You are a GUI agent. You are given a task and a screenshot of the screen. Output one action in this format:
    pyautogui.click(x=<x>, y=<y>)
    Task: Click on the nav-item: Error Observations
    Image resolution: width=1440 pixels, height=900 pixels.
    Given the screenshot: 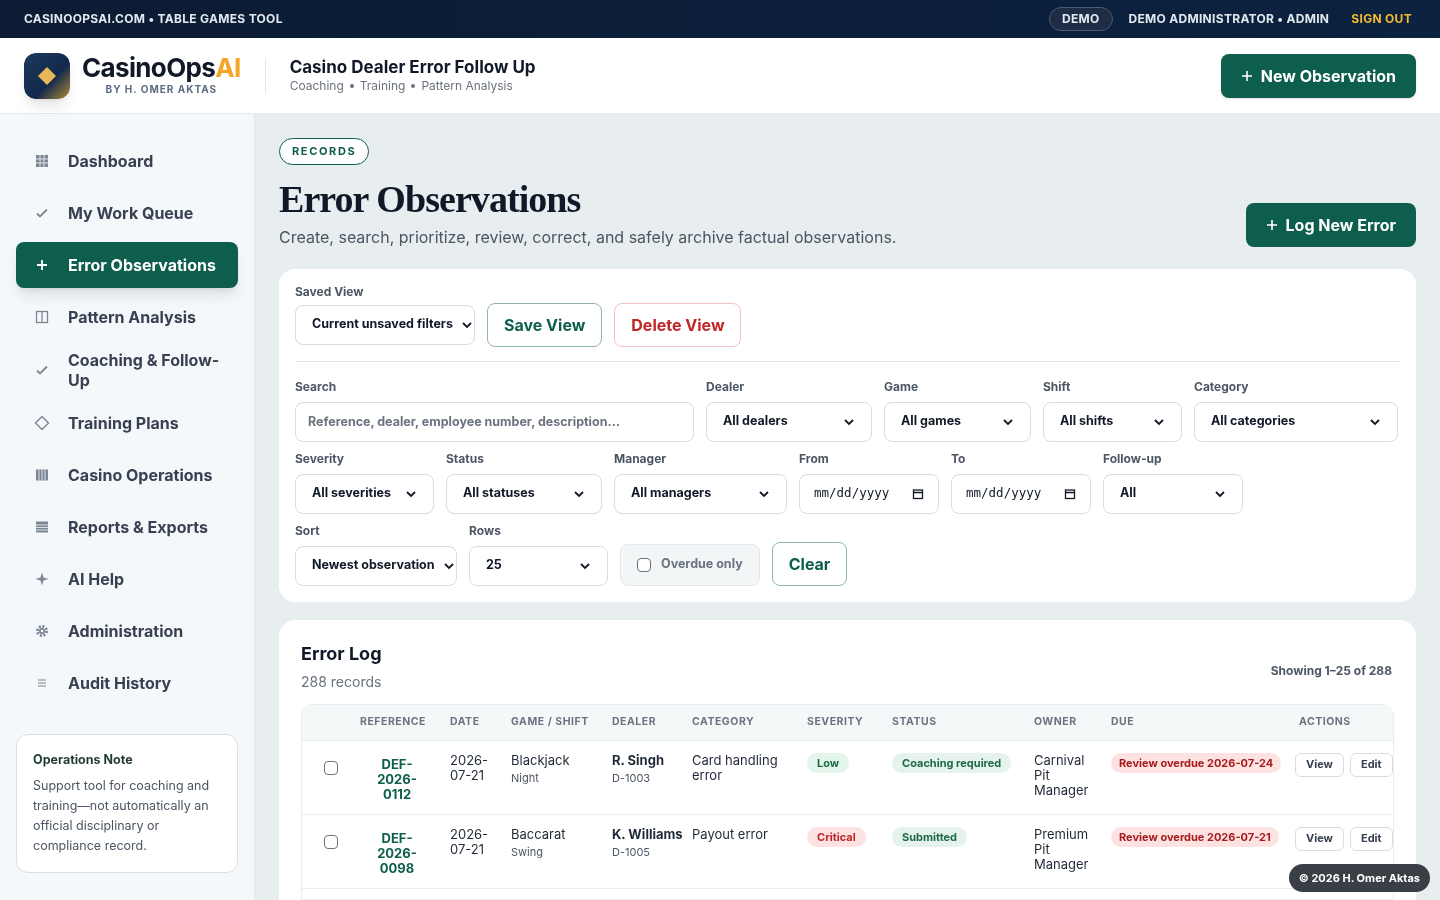 What is the action you would take?
    pyautogui.click(x=127, y=265)
    